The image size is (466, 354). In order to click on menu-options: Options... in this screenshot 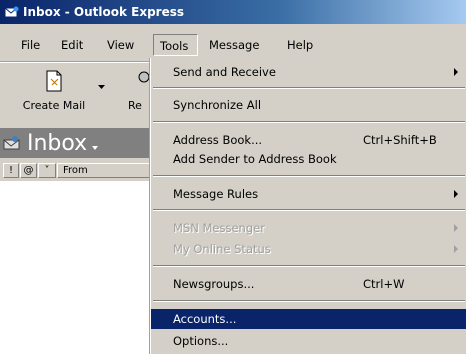, I will do `click(308, 341)`.